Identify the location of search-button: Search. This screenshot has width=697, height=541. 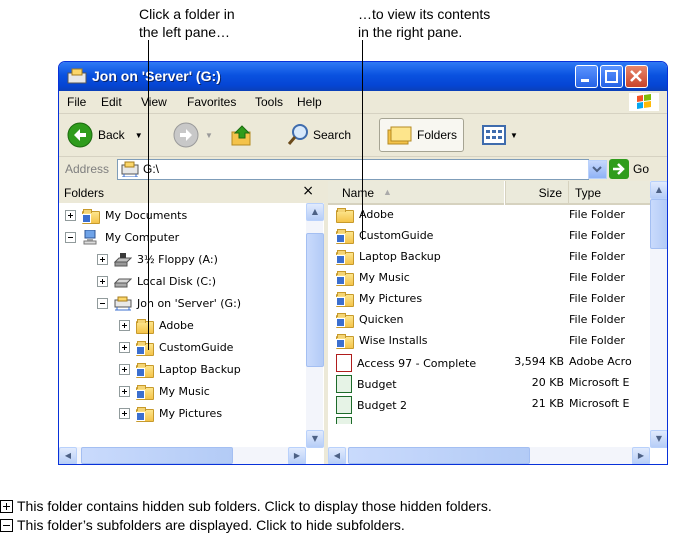
(318, 135).